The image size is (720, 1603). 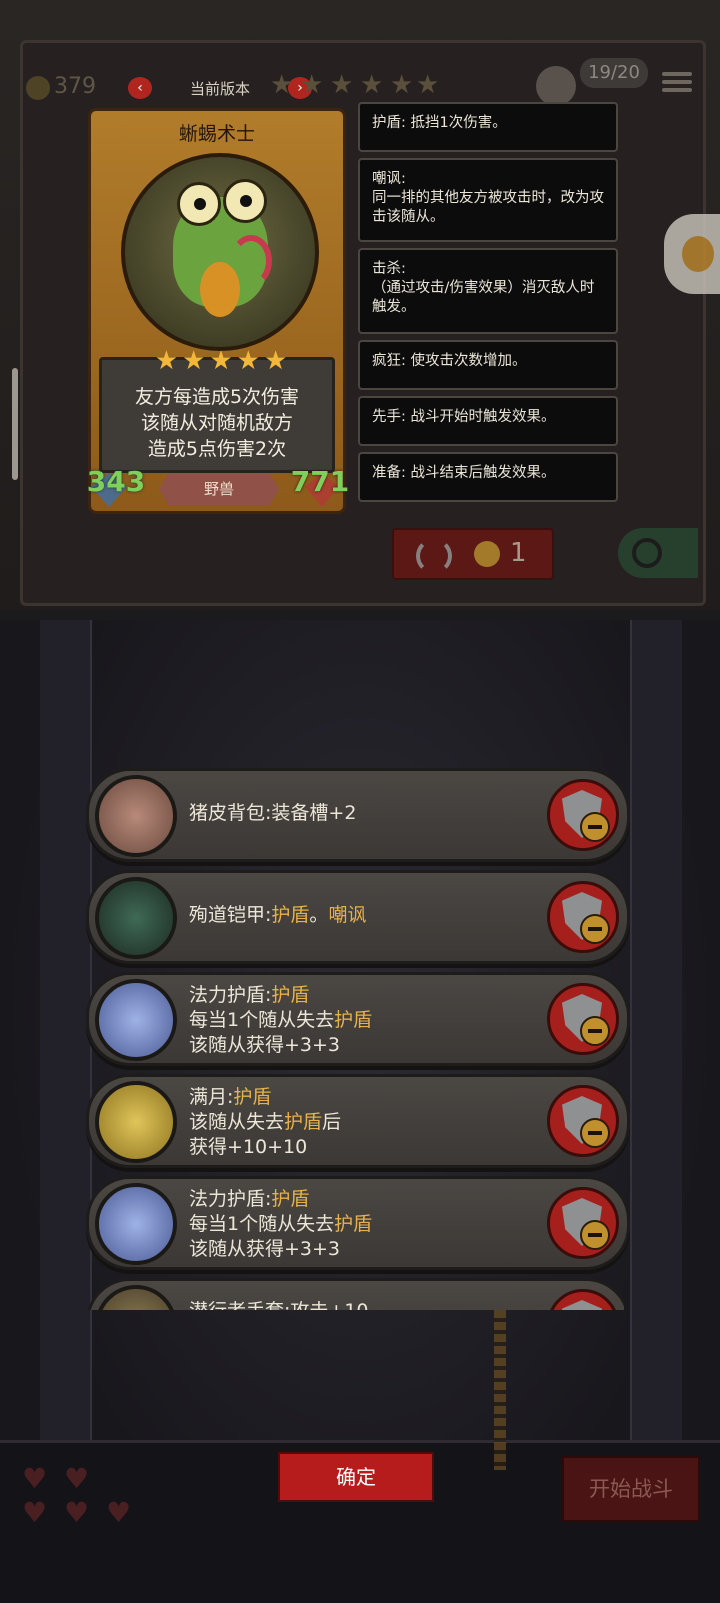 What do you see at coordinates (500, 1390) in the screenshot?
I see `chain-decoration` at bounding box center [500, 1390].